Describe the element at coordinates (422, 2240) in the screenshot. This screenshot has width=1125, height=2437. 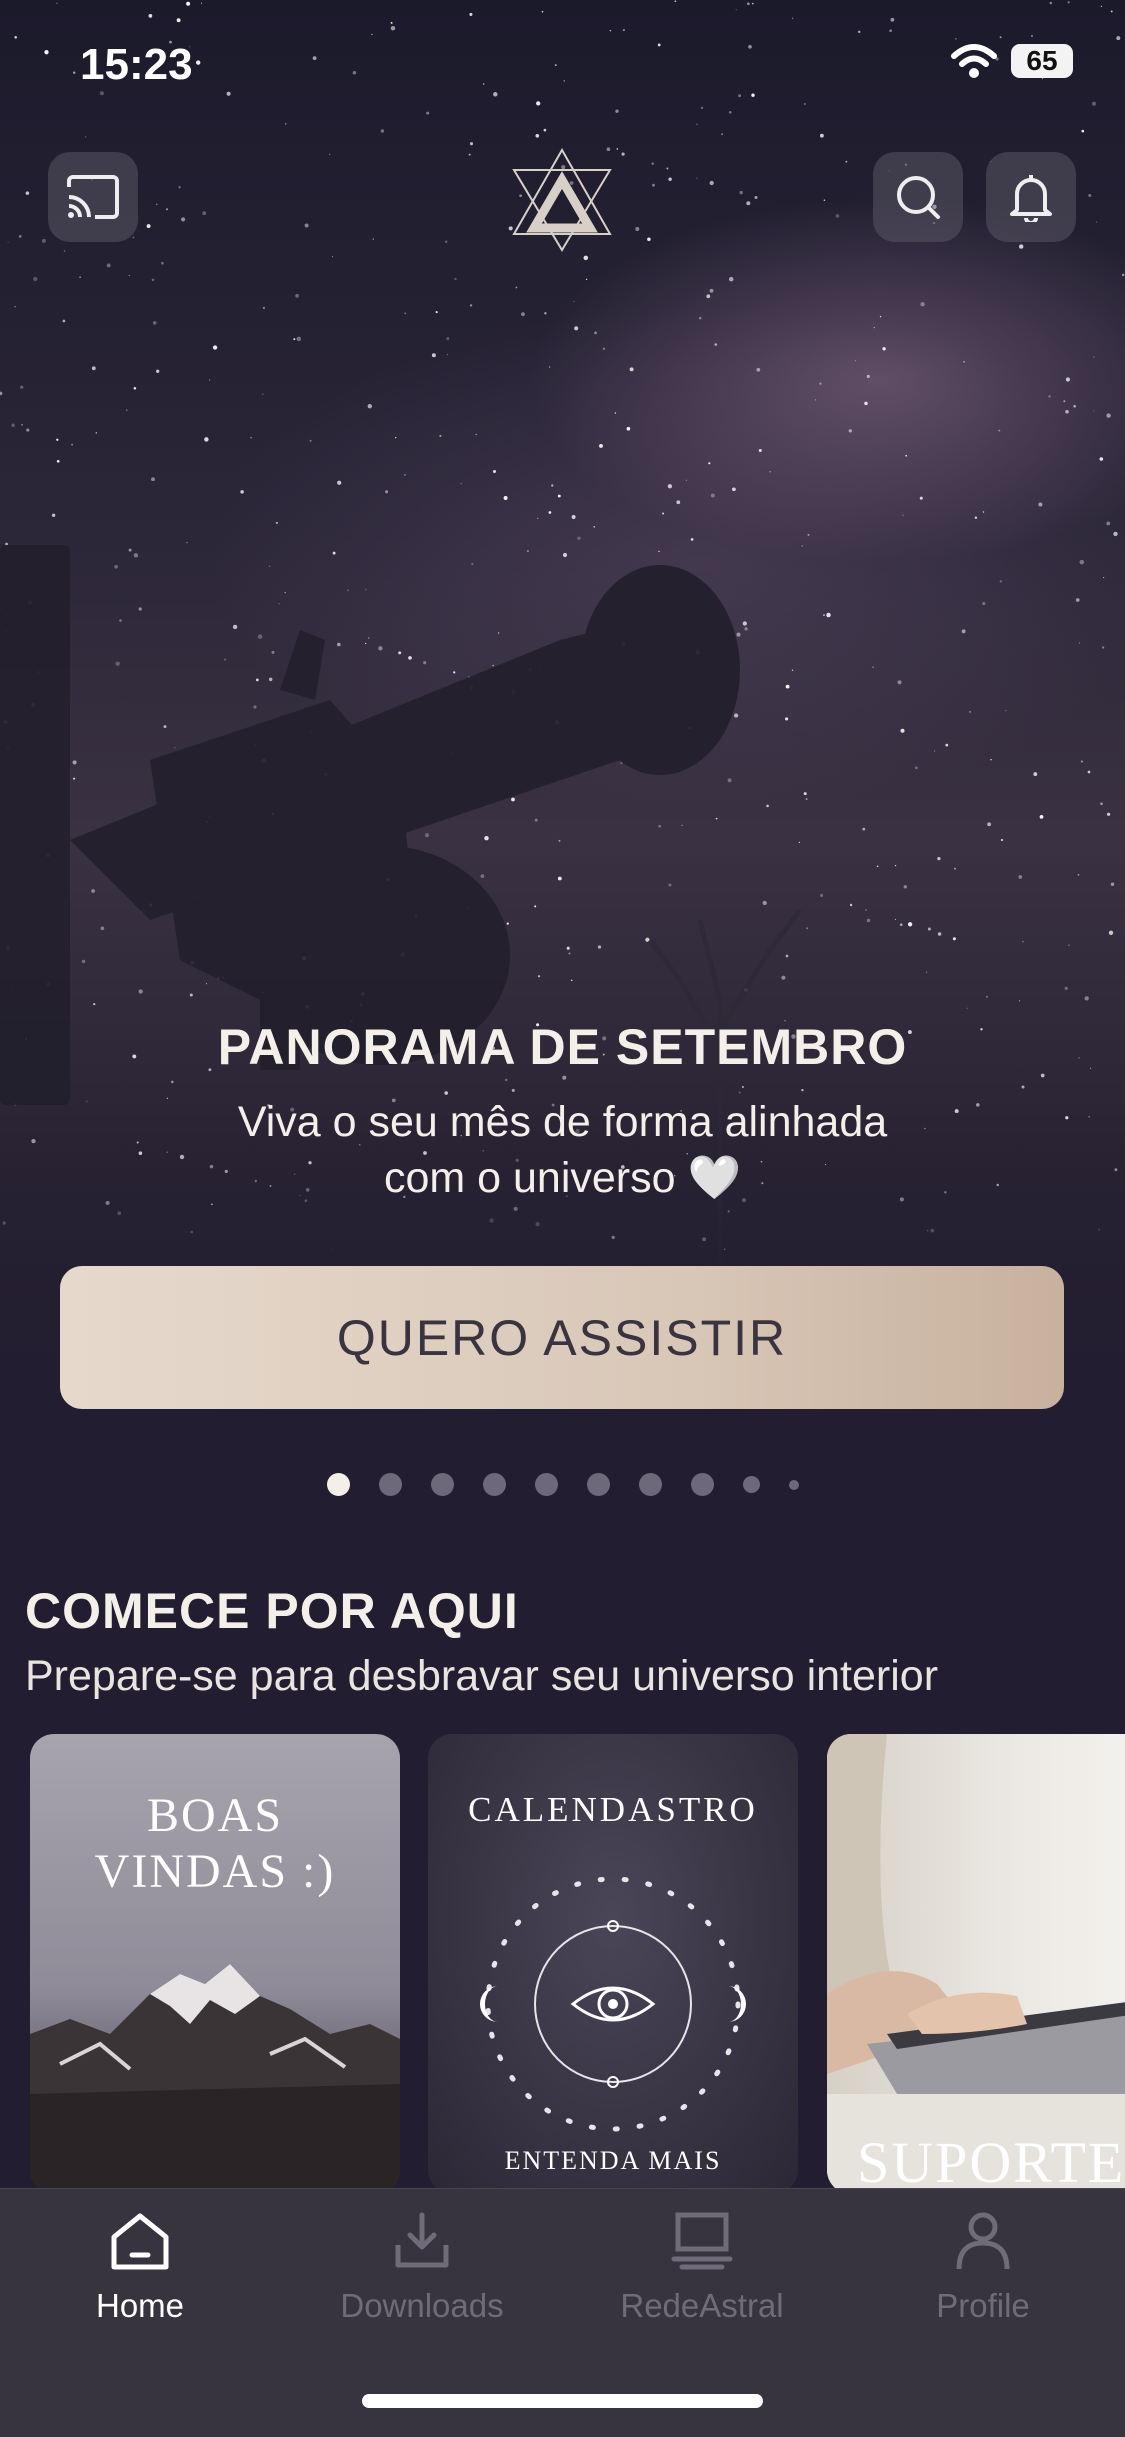
I see `download-icon` at that location.